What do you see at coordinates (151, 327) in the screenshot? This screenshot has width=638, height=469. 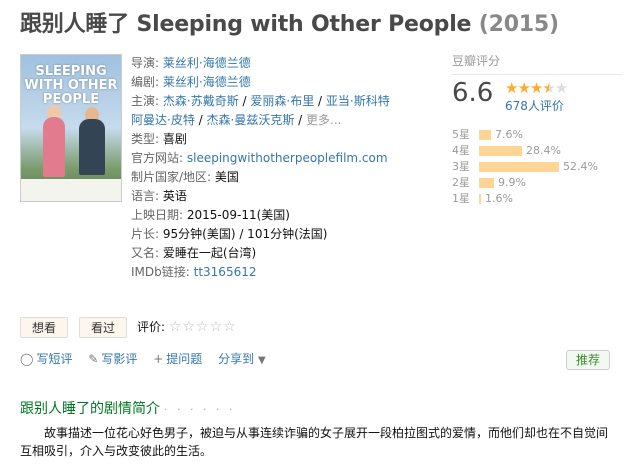 I see `rate-label: 评价:` at bounding box center [151, 327].